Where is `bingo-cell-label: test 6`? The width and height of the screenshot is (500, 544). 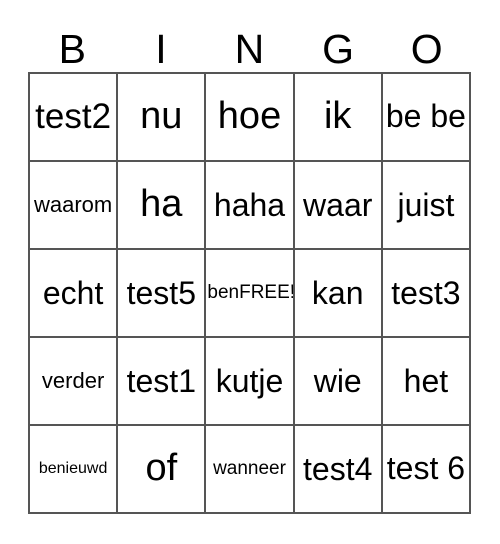
bingo-cell-label: test 6 is located at coordinates (426, 468).